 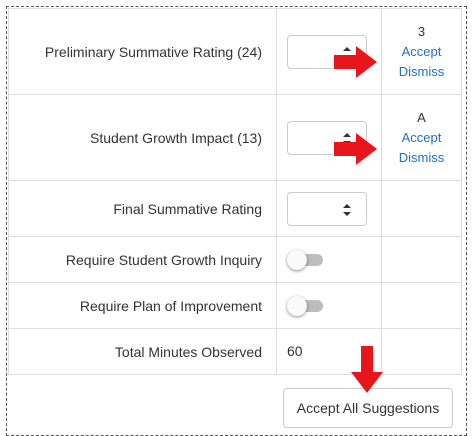 What do you see at coordinates (347, 209) in the screenshot?
I see `chevron-up-down-icon` at bounding box center [347, 209].